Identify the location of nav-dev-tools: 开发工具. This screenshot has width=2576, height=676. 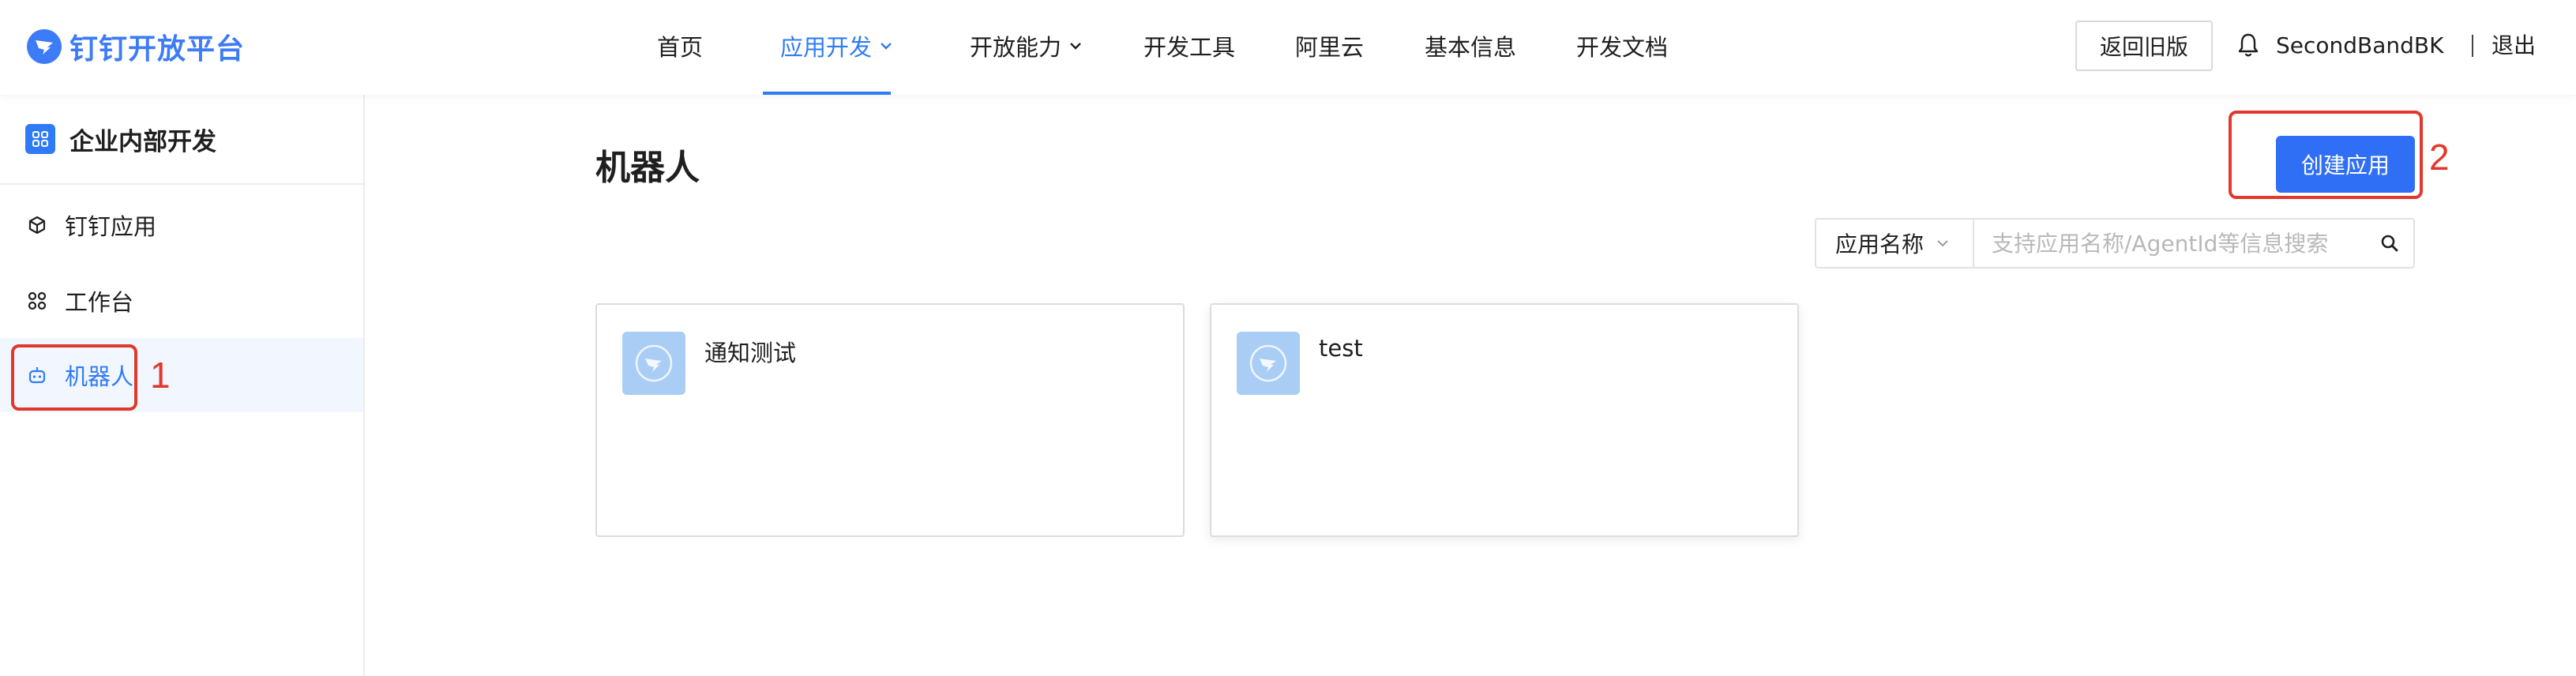
(1189, 45).